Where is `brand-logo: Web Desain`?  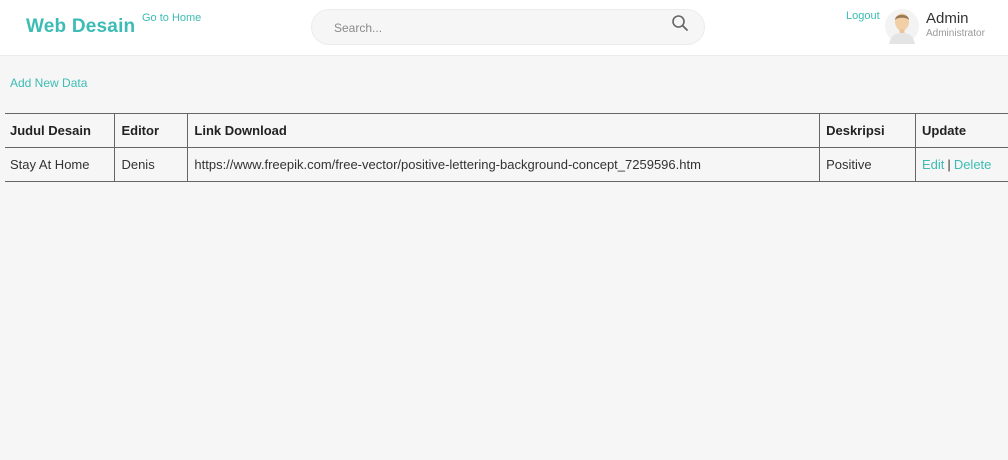
brand-logo: Web Desain is located at coordinates (80, 27).